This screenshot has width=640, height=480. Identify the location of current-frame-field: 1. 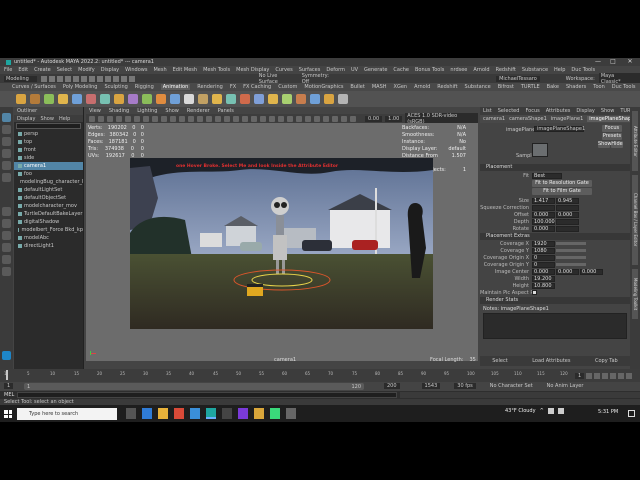
(580, 375).